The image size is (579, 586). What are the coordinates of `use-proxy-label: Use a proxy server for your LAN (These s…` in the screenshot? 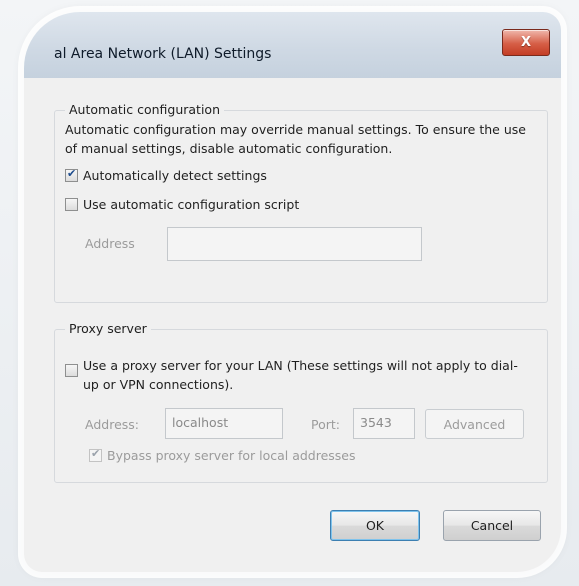 It's located at (308, 375).